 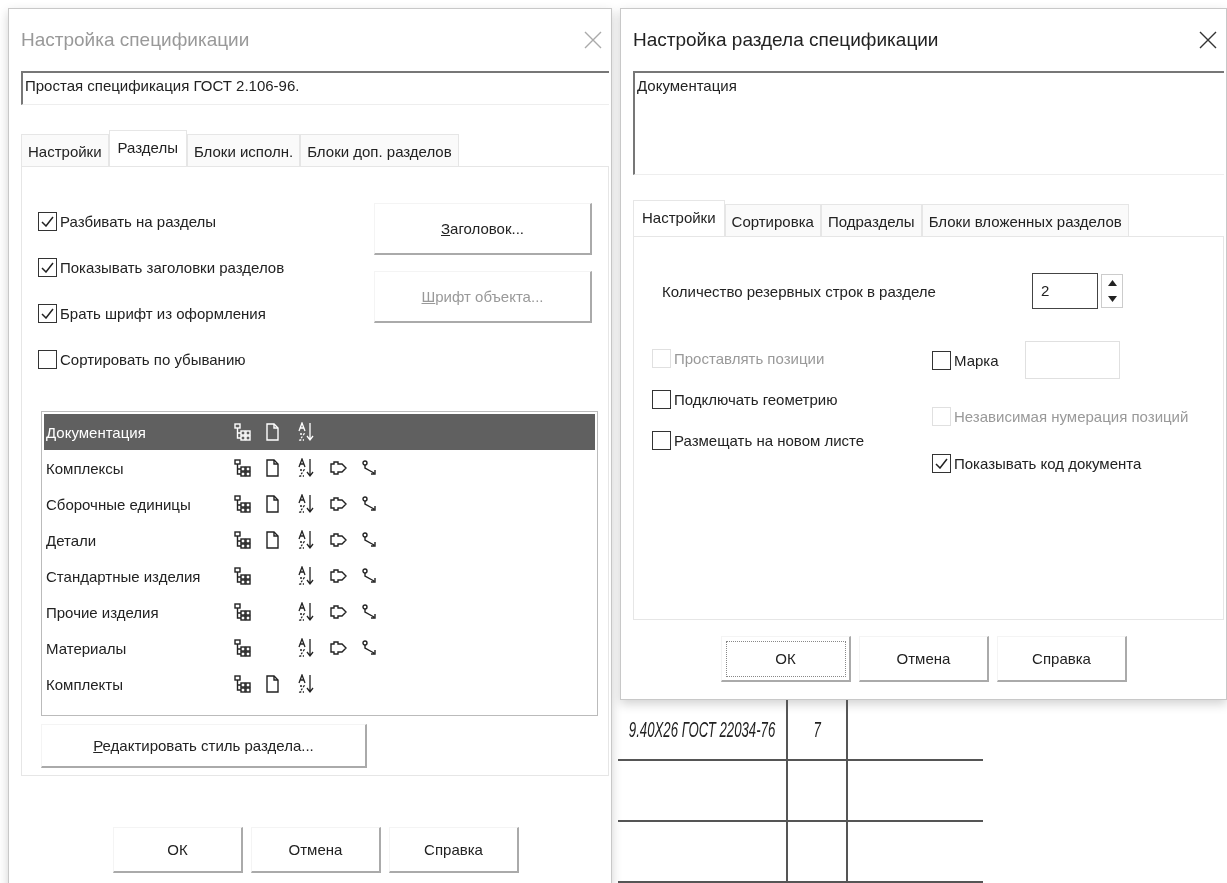 What do you see at coordinates (976, 360) in the screenshot?
I see `checkbox-label: Марка` at bounding box center [976, 360].